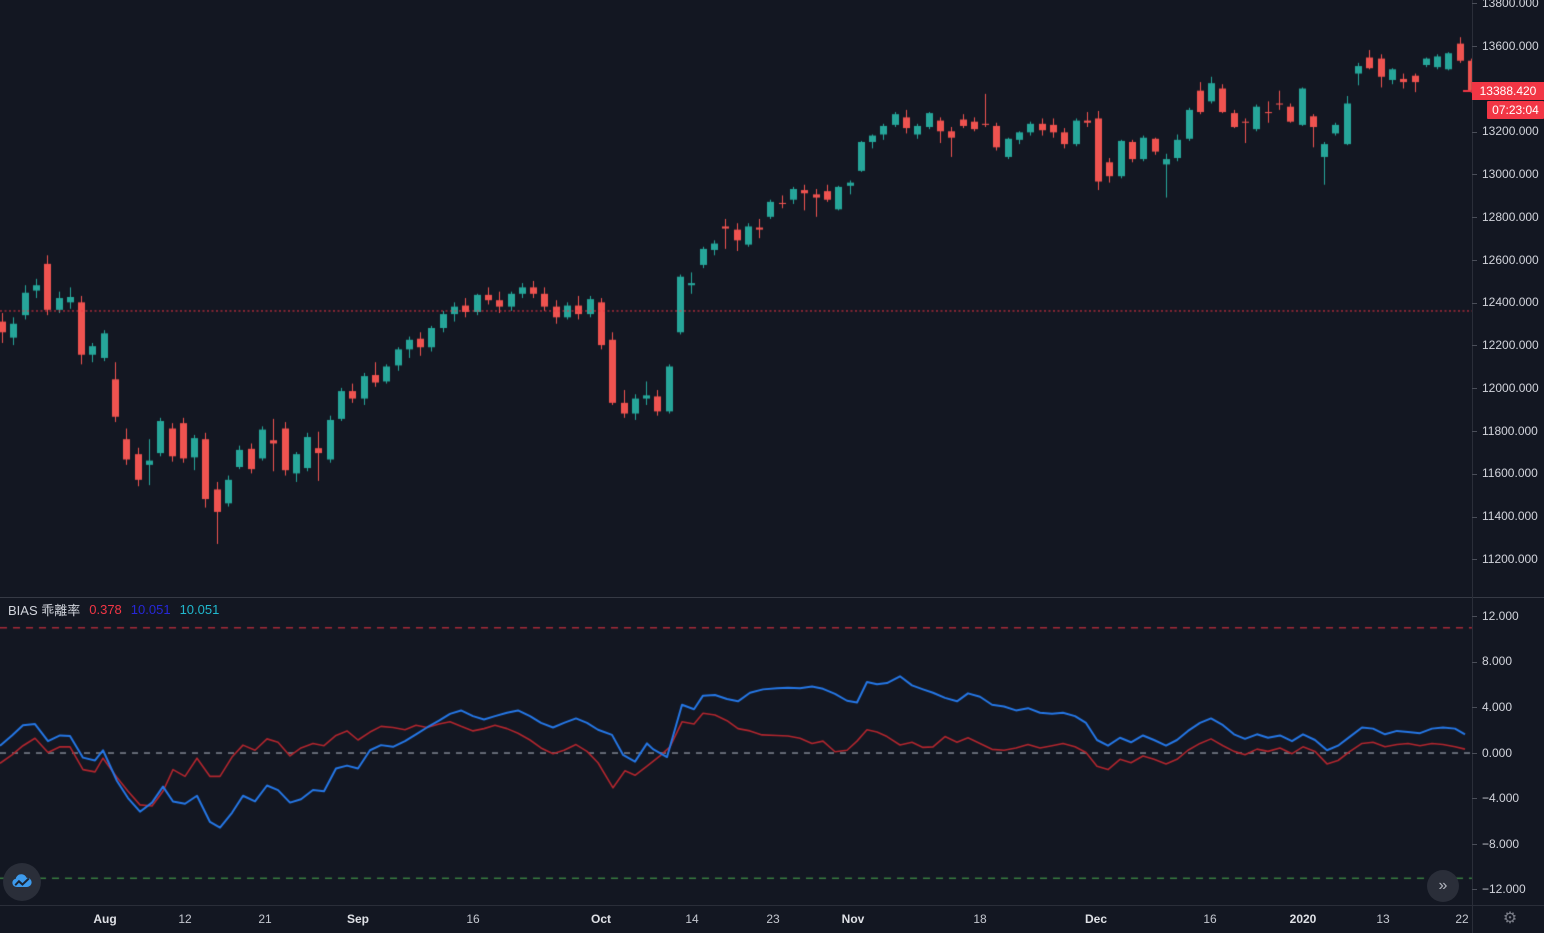 The height and width of the screenshot is (933, 1544). What do you see at coordinates (1510, 919) in the screenshot?
I see `gear-icon: ⚙` at bounding box center [1510, 919].